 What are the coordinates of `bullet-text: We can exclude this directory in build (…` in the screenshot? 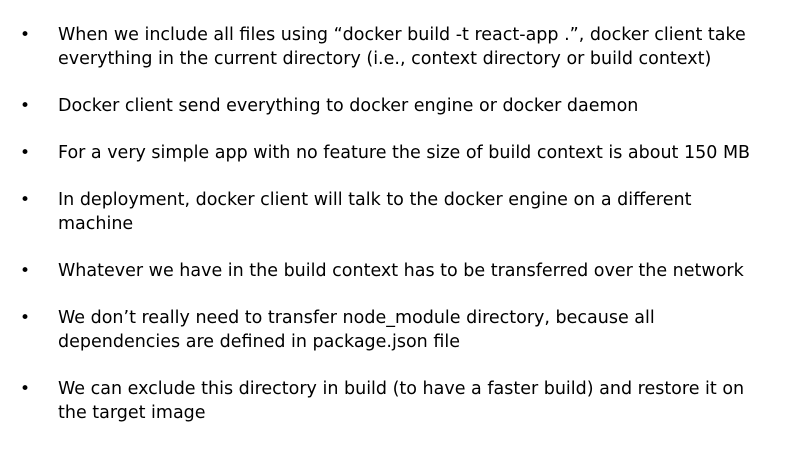 It's located at (401, 401).